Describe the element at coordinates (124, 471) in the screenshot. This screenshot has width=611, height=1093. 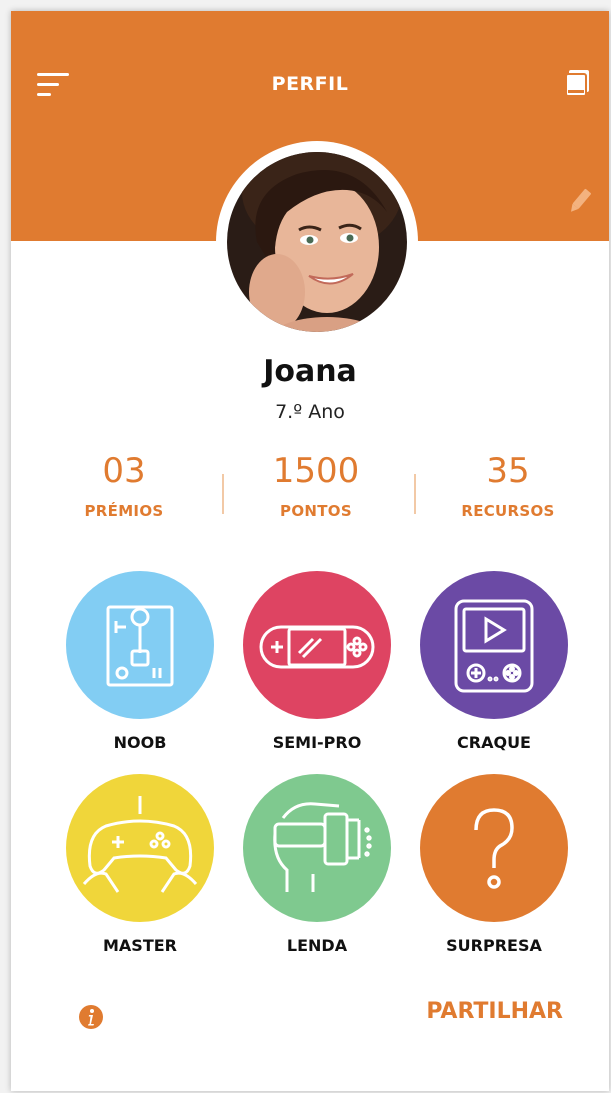
I see `stat-value: 03` at that location.